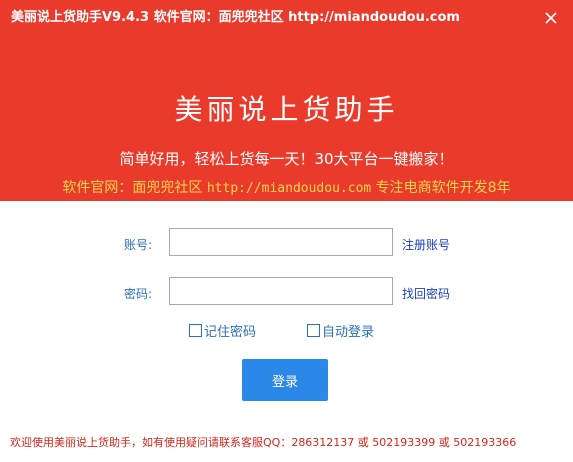  Describe the element at coordinates (313, 330) in the screenshot. I see `autologin-checkbox-box` at that location.